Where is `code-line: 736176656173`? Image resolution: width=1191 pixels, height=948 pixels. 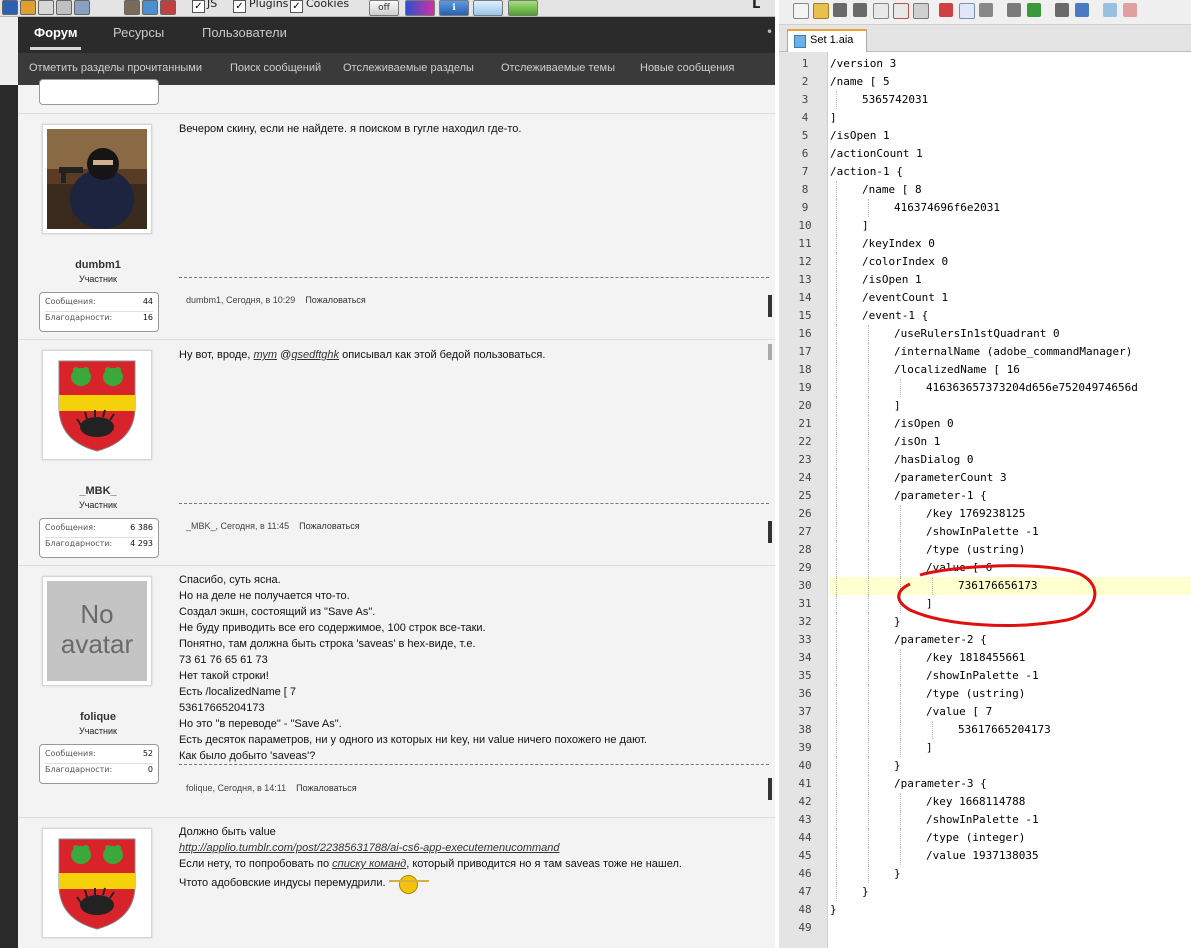
code-line: 736176656173 is located at coordinates (1010, 586).